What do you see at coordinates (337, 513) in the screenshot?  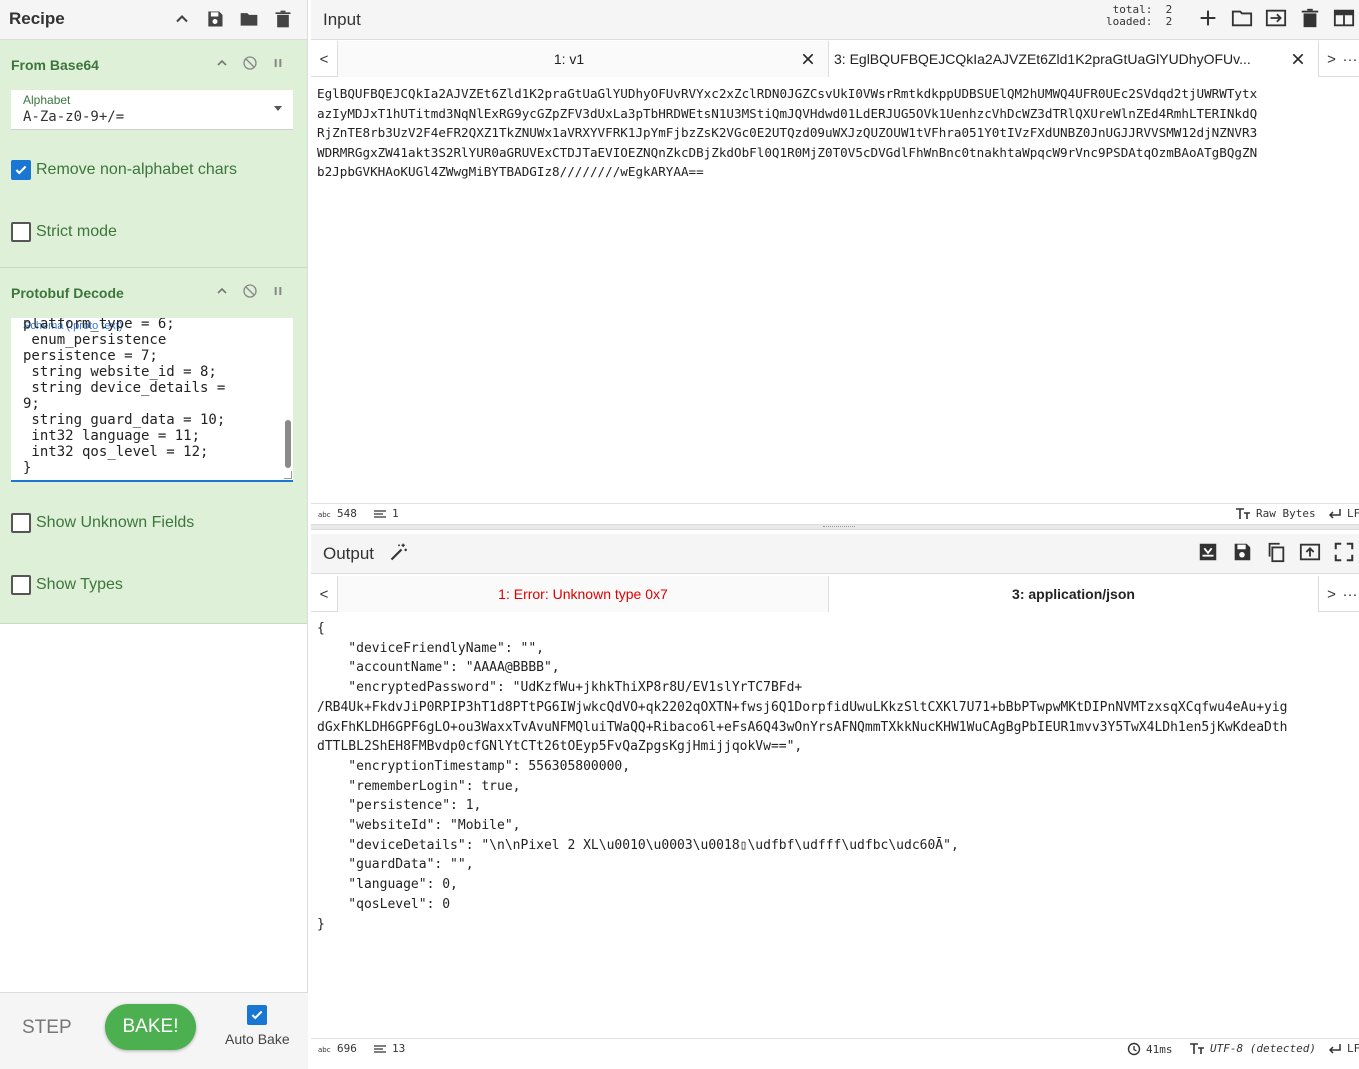 I see `input-char-count: abc 548` at bounding box center [337, 513].